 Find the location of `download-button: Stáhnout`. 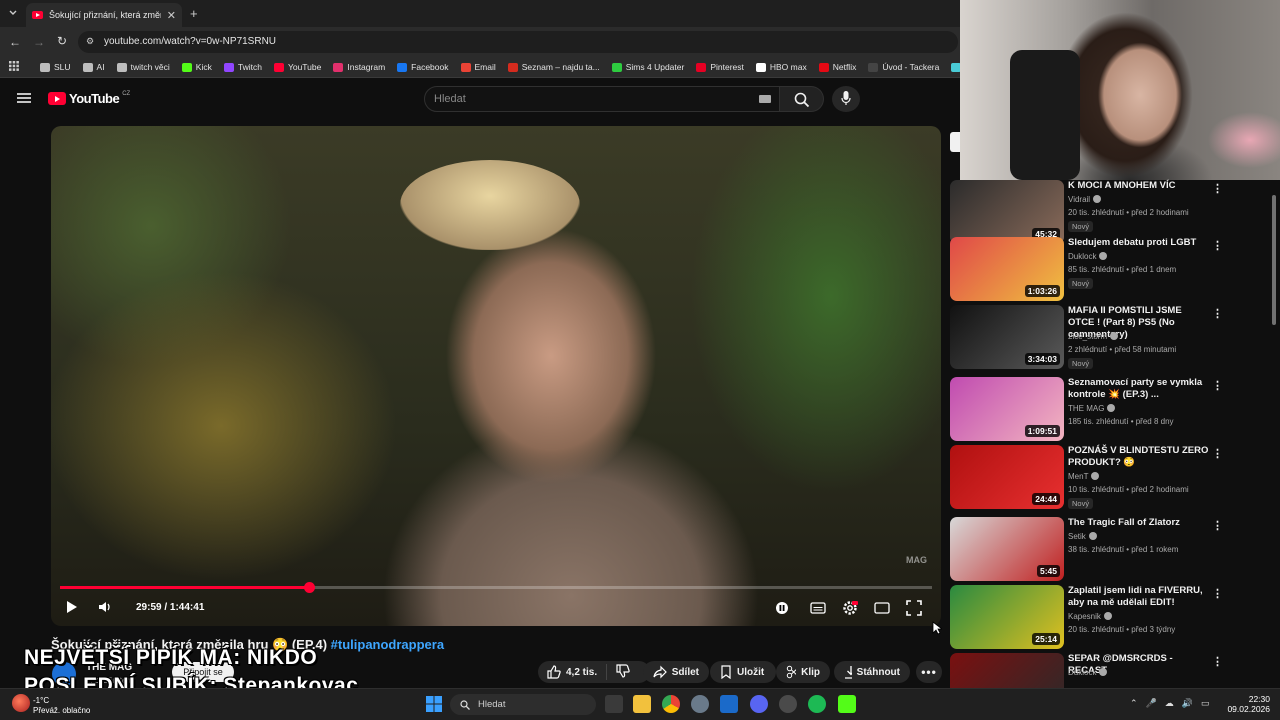

download-button: Stáhnout is located at coordinates (872, 672).